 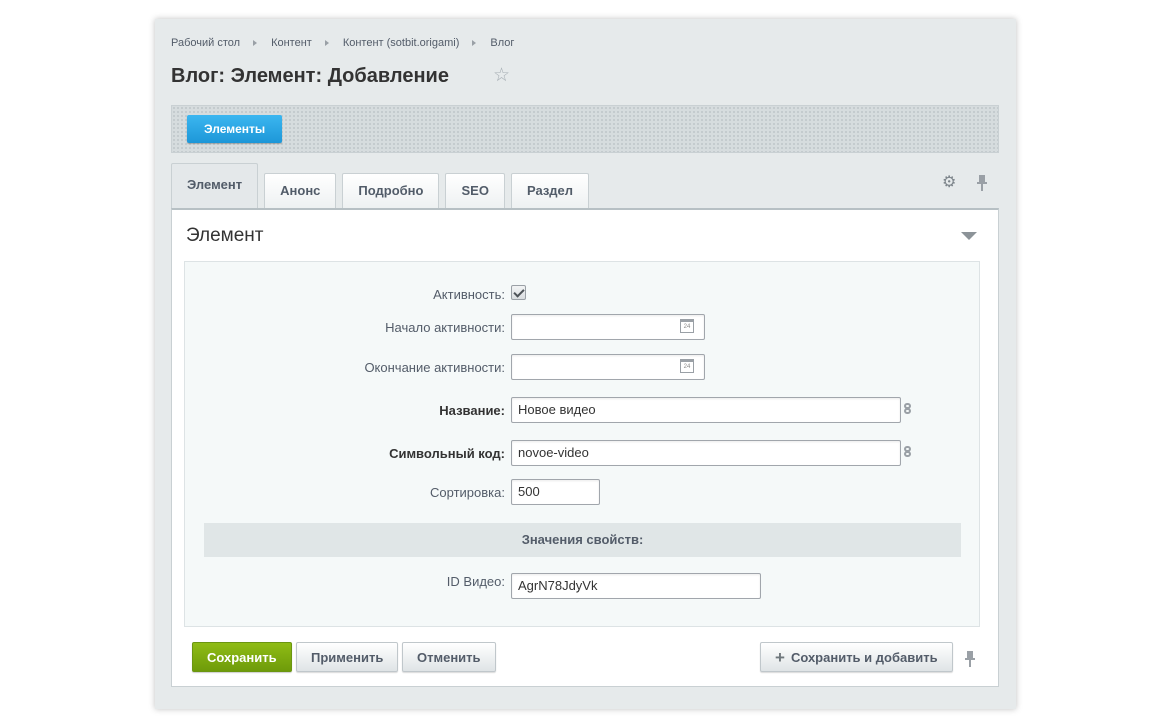 What do you see at coordinates (235, 129) in the screenshot?
I see `elements-button: Элементы` at bounding box center [235, 129].